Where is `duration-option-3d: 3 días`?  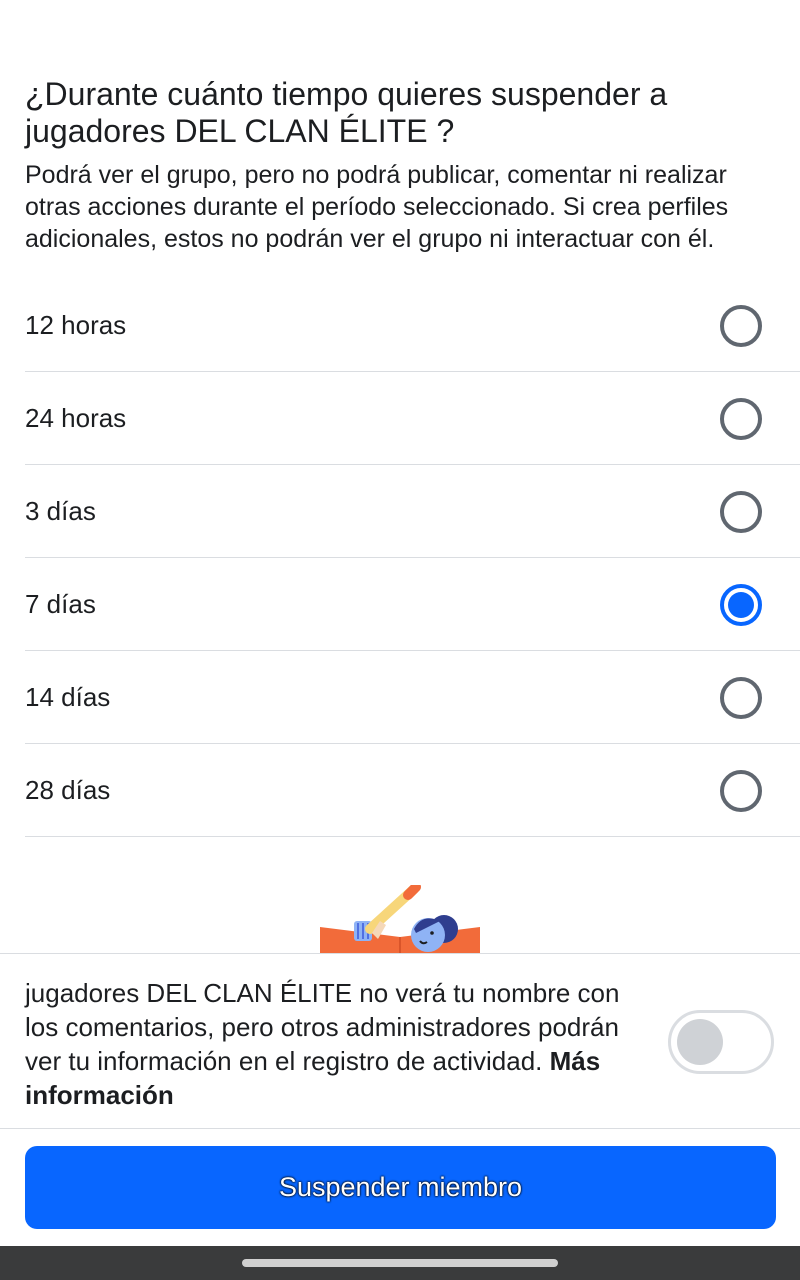
duration-option-3d: 3 días is located at coordinates (412, 511).